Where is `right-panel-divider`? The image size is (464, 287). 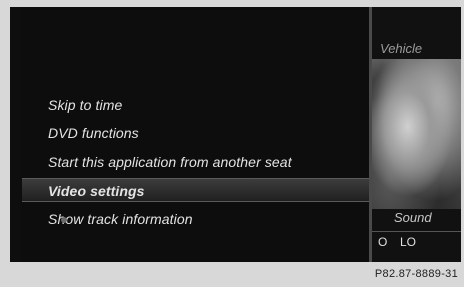
right-panel-divider is located at coordinates (416, 231).